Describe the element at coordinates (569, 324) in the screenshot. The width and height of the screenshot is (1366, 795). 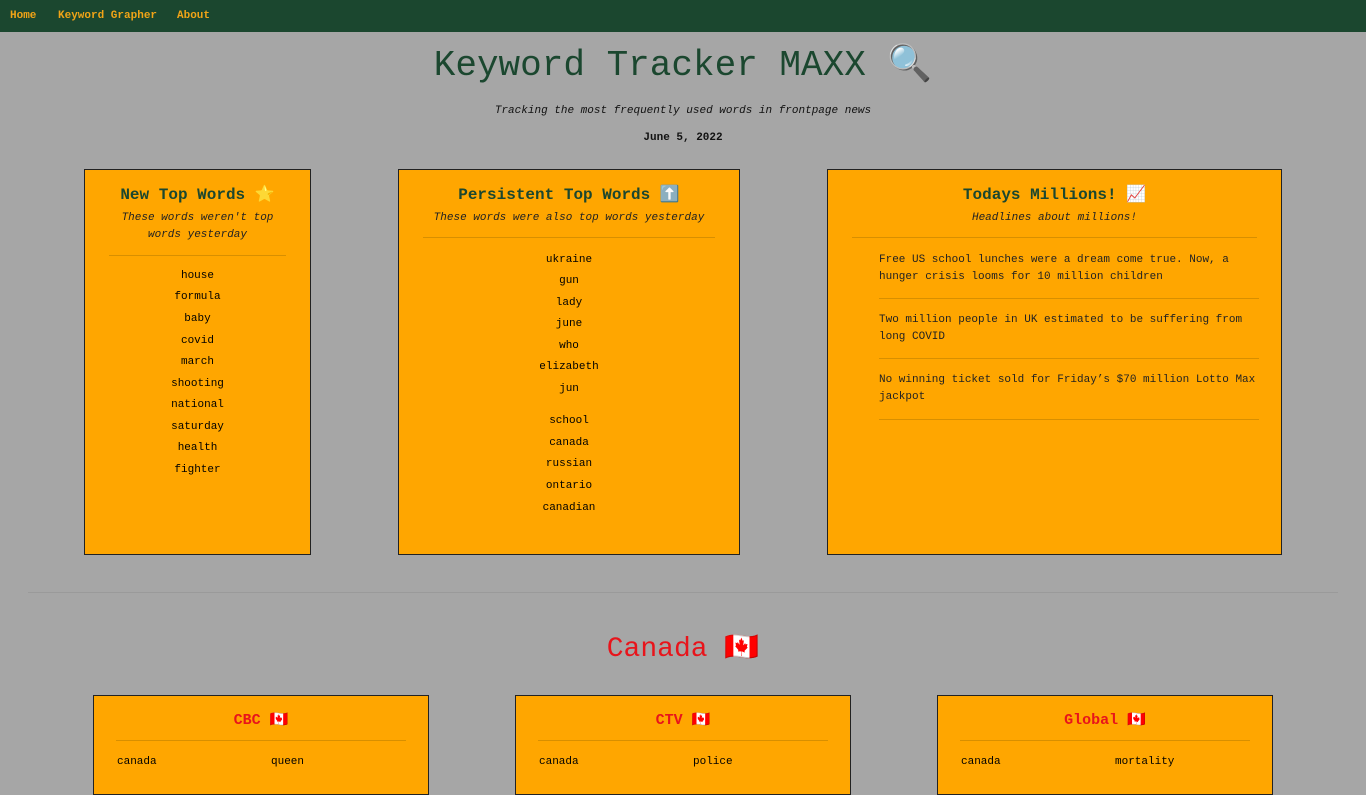
I see `keyword-item: june` at that location.